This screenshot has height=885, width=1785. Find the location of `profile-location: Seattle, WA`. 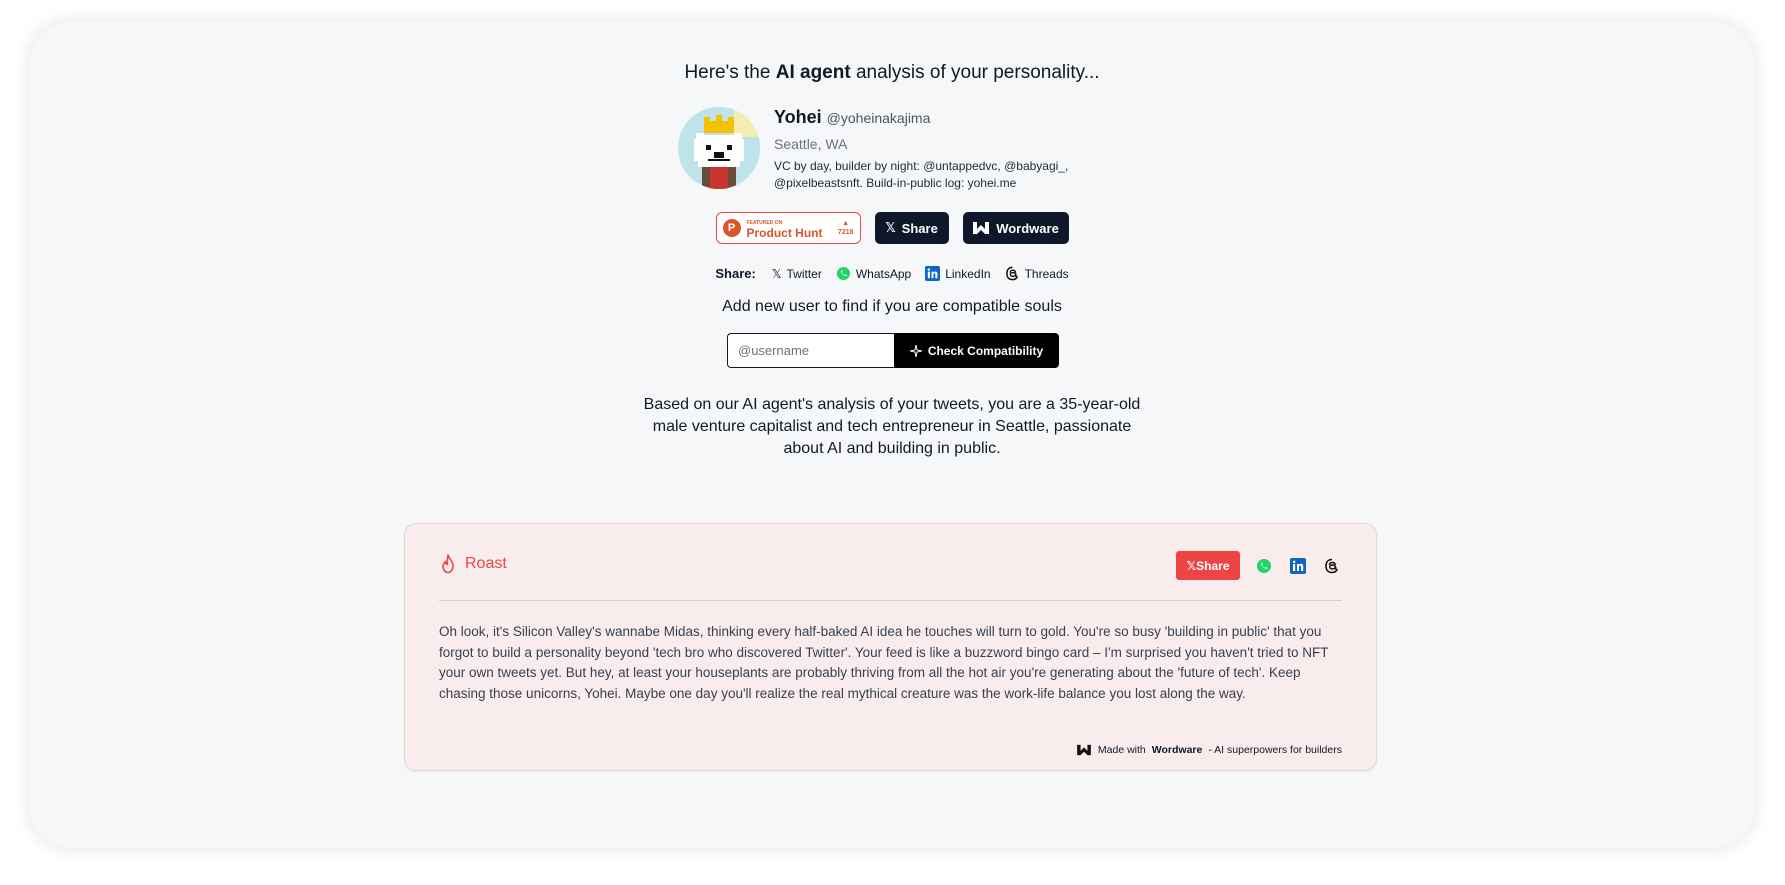

profile-location: Seattle, WA is located at coordinates (811, 144).